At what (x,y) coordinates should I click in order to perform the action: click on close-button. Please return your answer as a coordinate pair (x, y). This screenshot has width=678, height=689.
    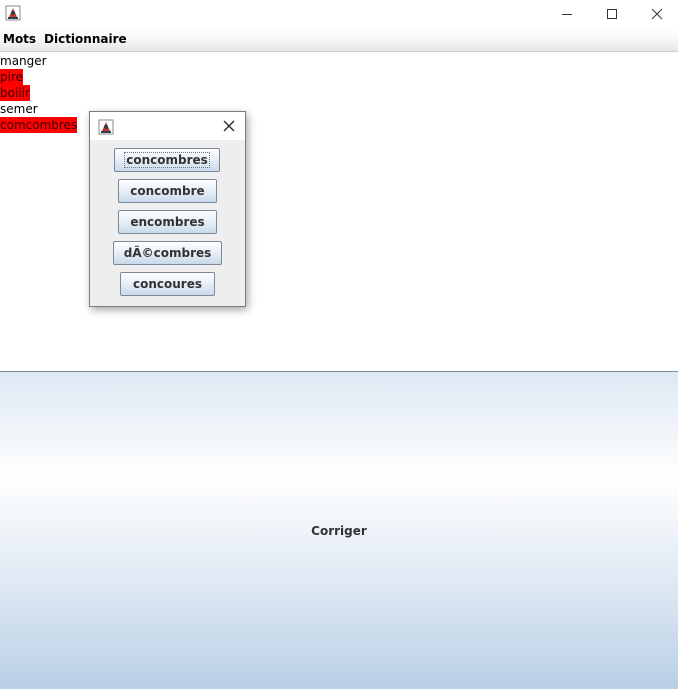
    Looking at the image, I should click on (656, 14).